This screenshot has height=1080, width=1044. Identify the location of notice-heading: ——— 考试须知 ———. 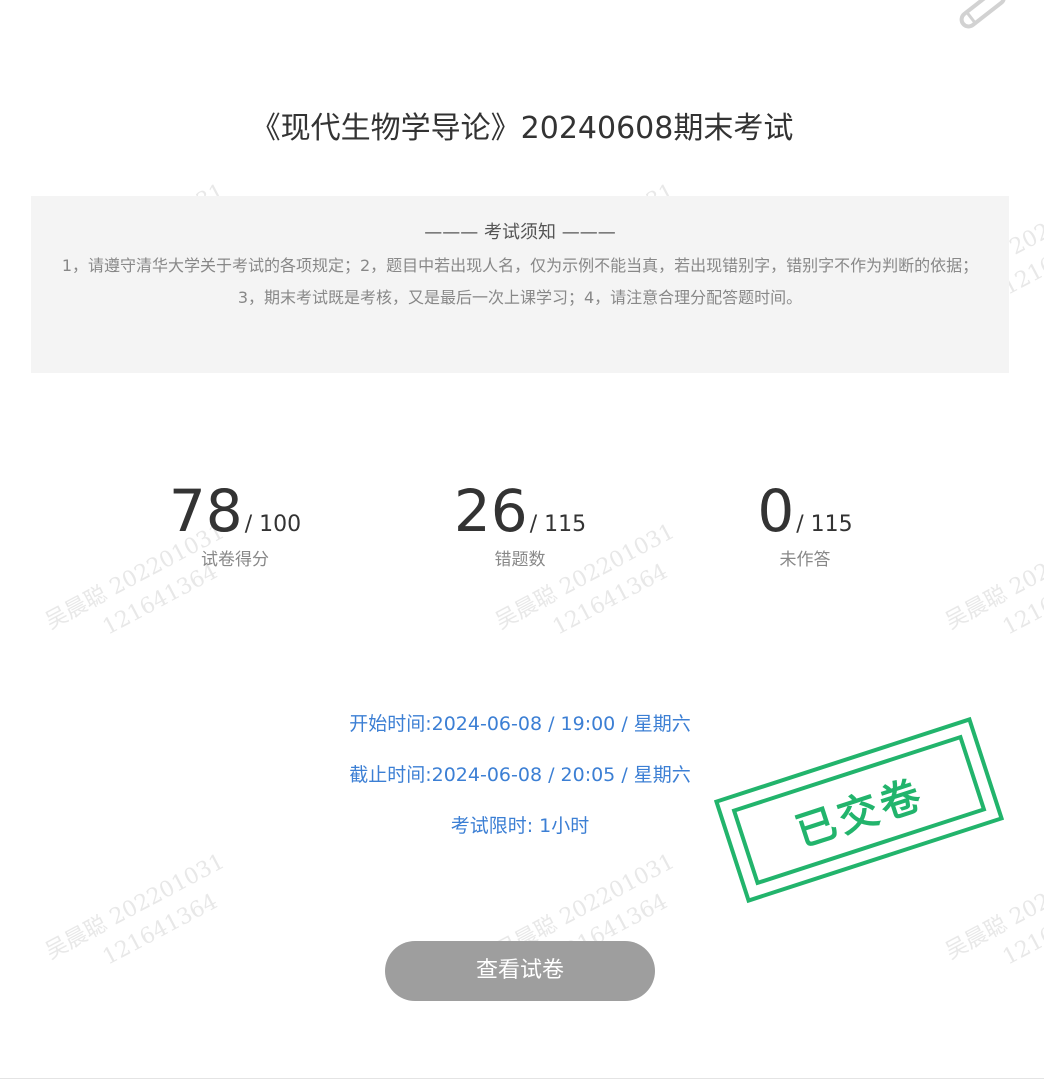
(520, 232).